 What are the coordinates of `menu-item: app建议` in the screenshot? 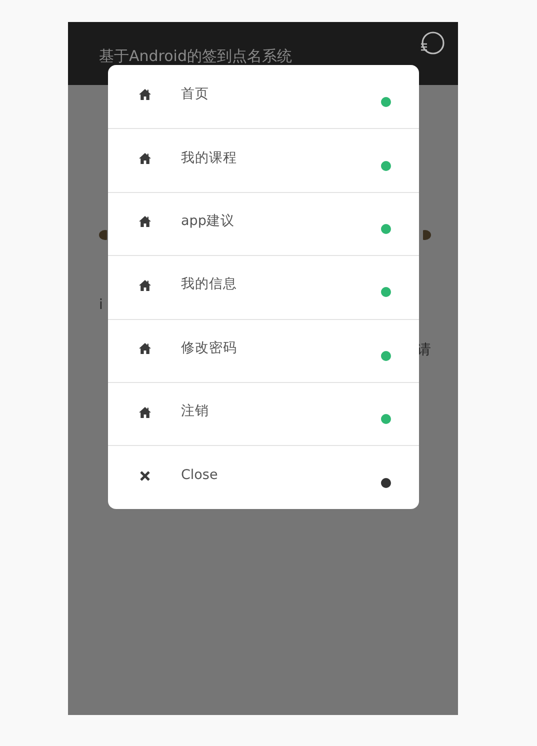 It's located at (263, 224).